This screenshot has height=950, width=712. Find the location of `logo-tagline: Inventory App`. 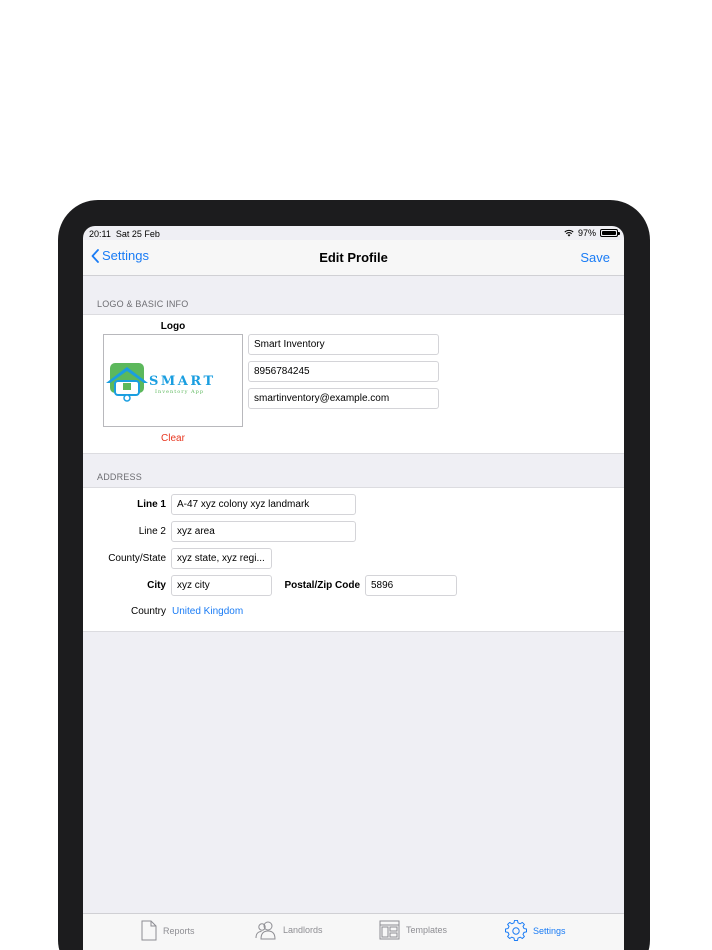

logo-tagline: Inventory App is located at coordinates (179, 392).